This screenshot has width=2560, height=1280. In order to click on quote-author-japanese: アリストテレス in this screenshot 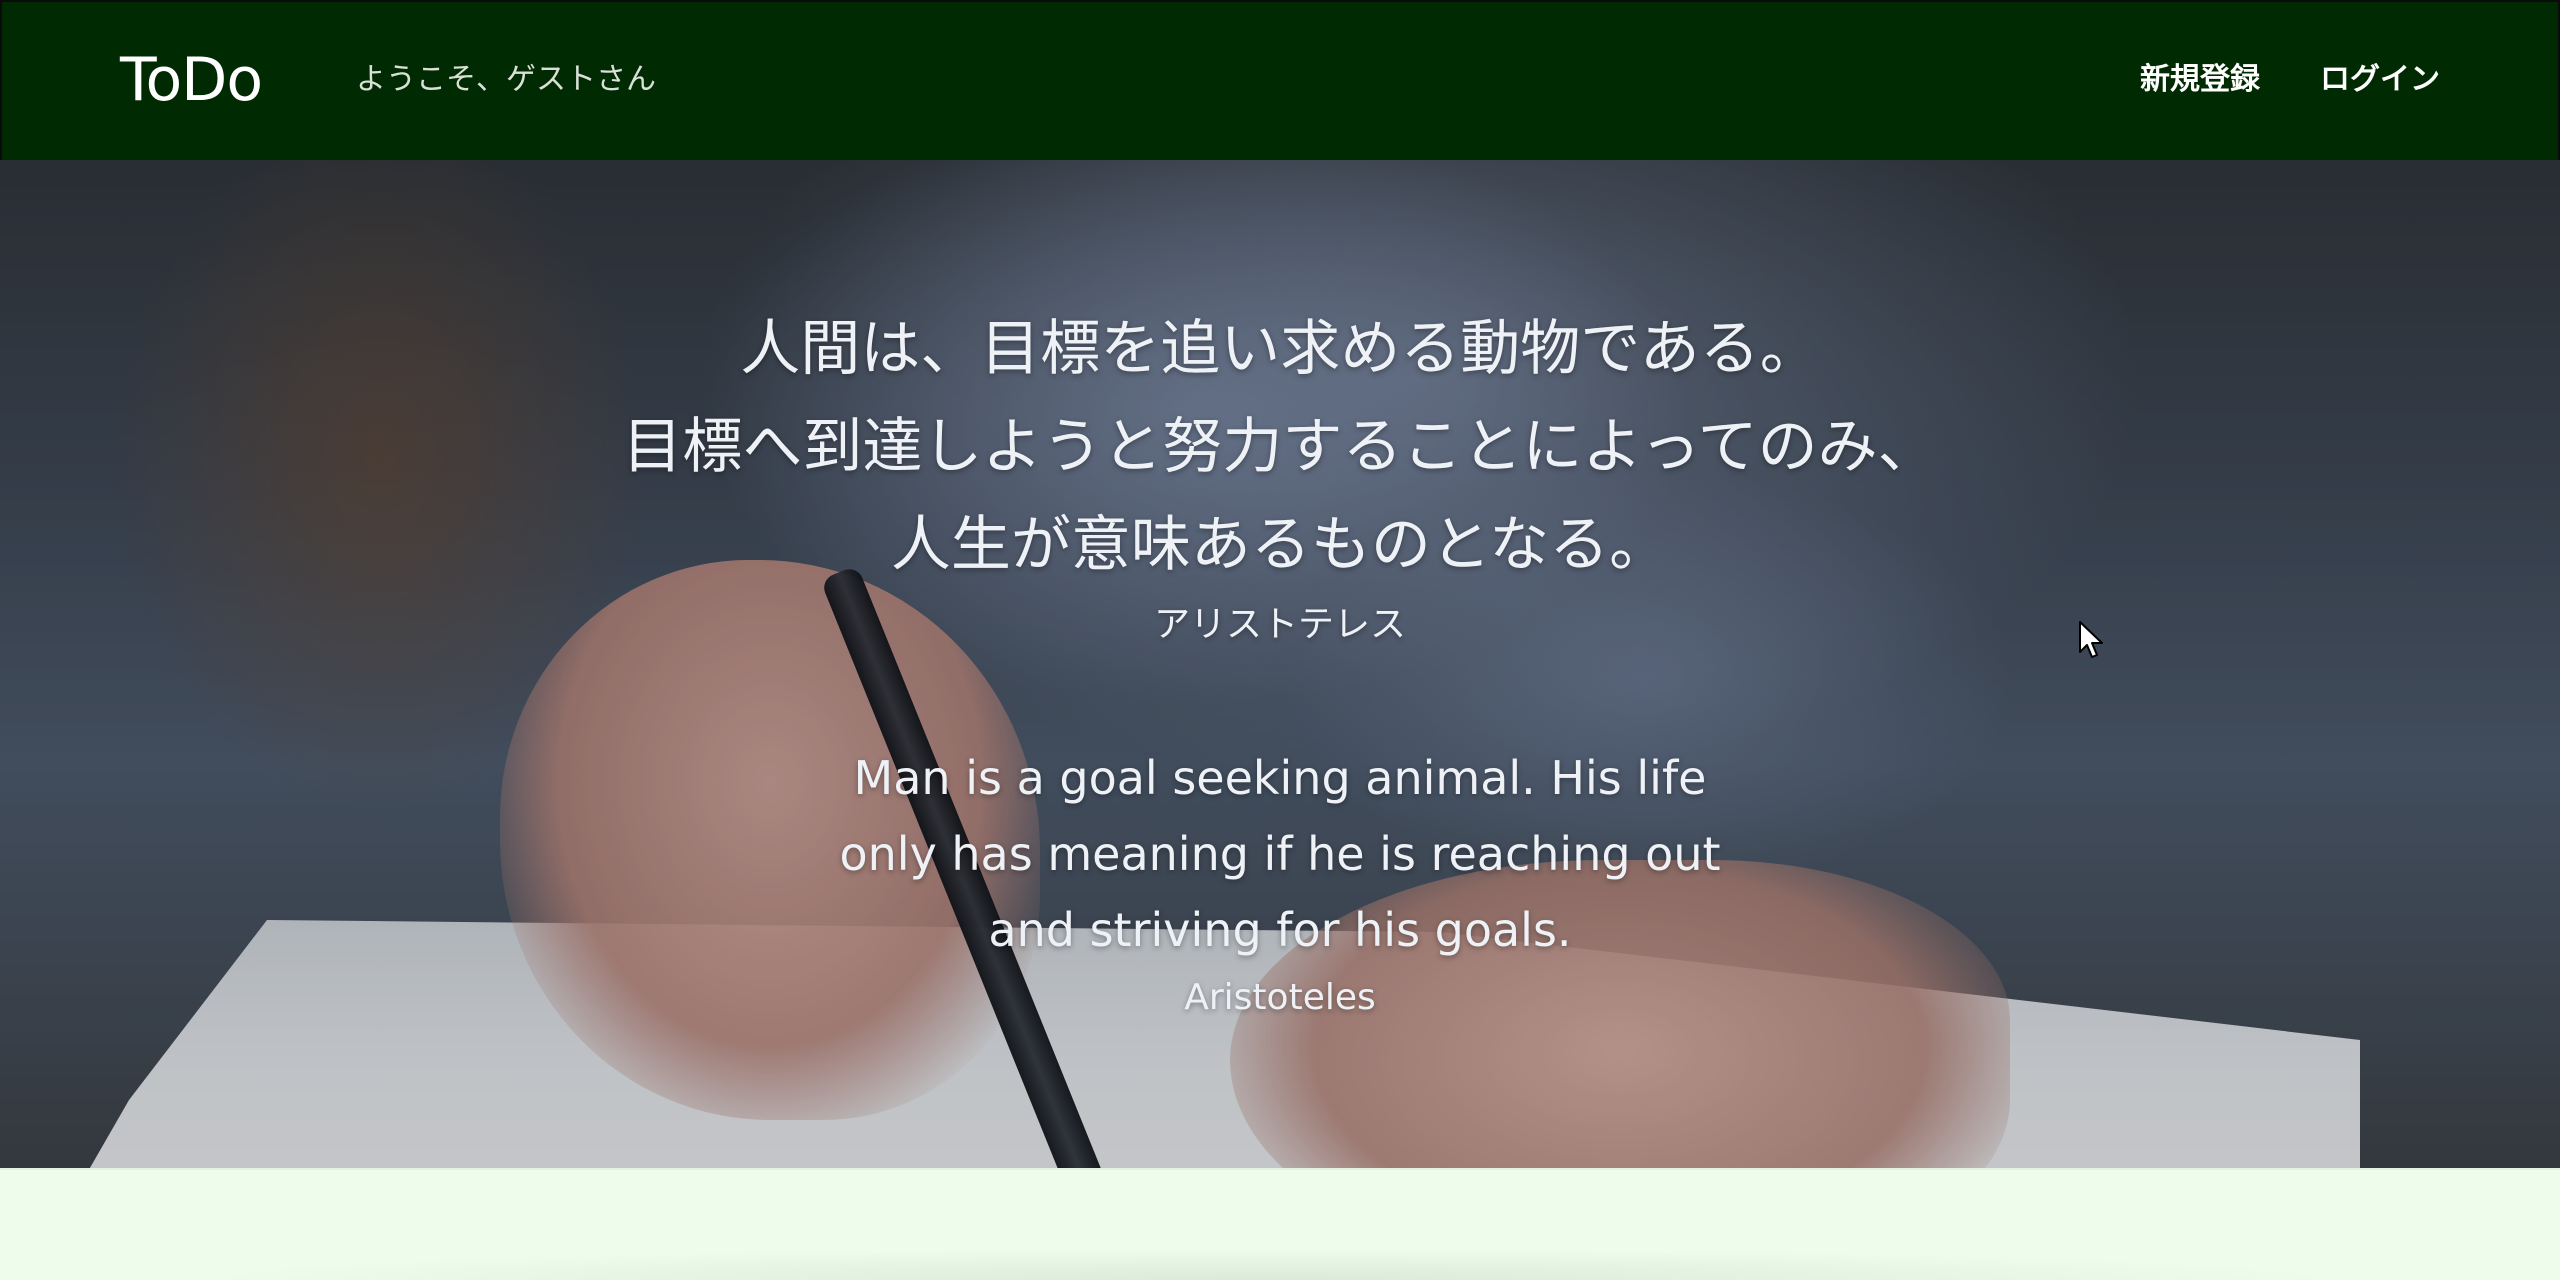, I will do `click(1279, 624)`.